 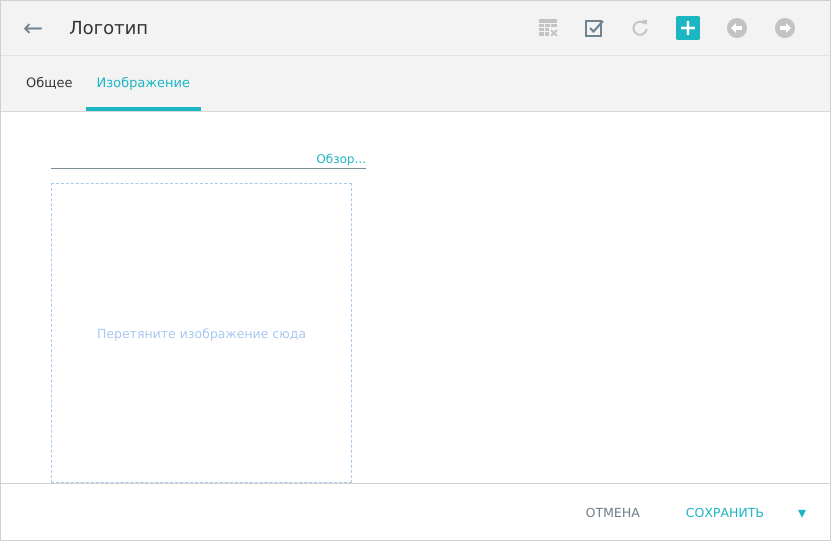 I want to click on add-icon, so click(x=688, y=28).